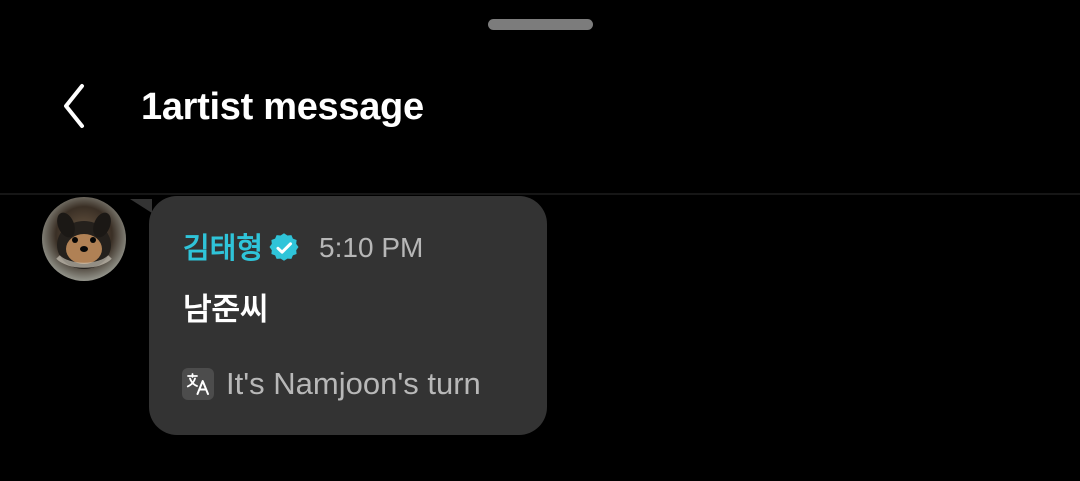 Image resolution: width=1080 pixels, height=481 pixels. I want to click on header-divider, so click(540, 194).